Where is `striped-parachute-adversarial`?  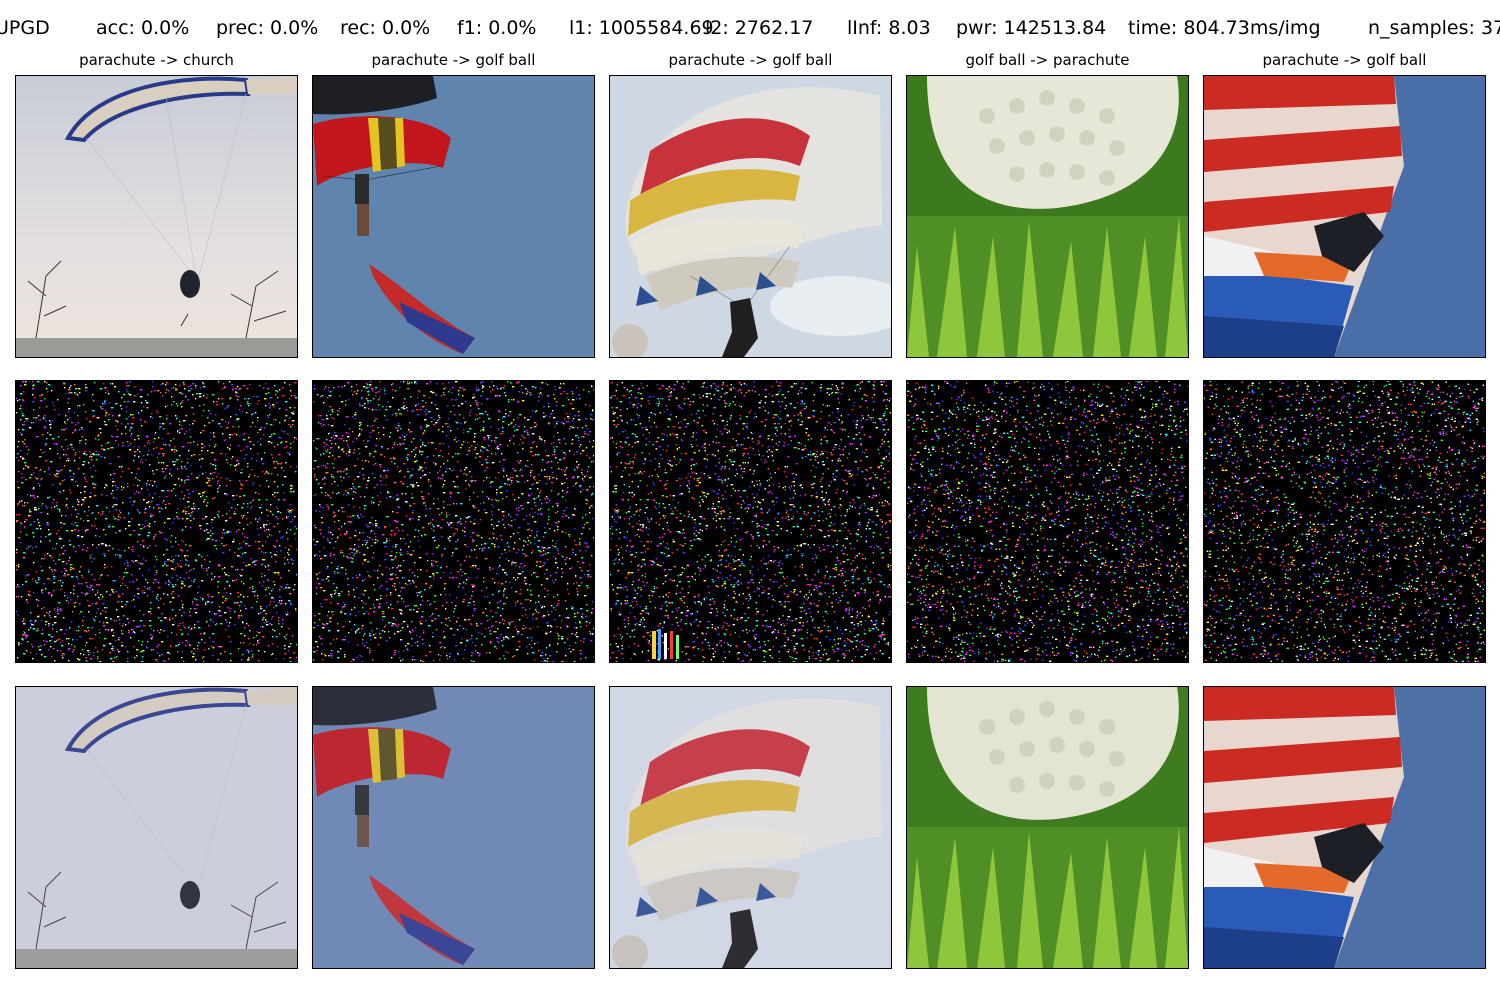
striped-parachute-adversarial is located at coordinates (750, 827).